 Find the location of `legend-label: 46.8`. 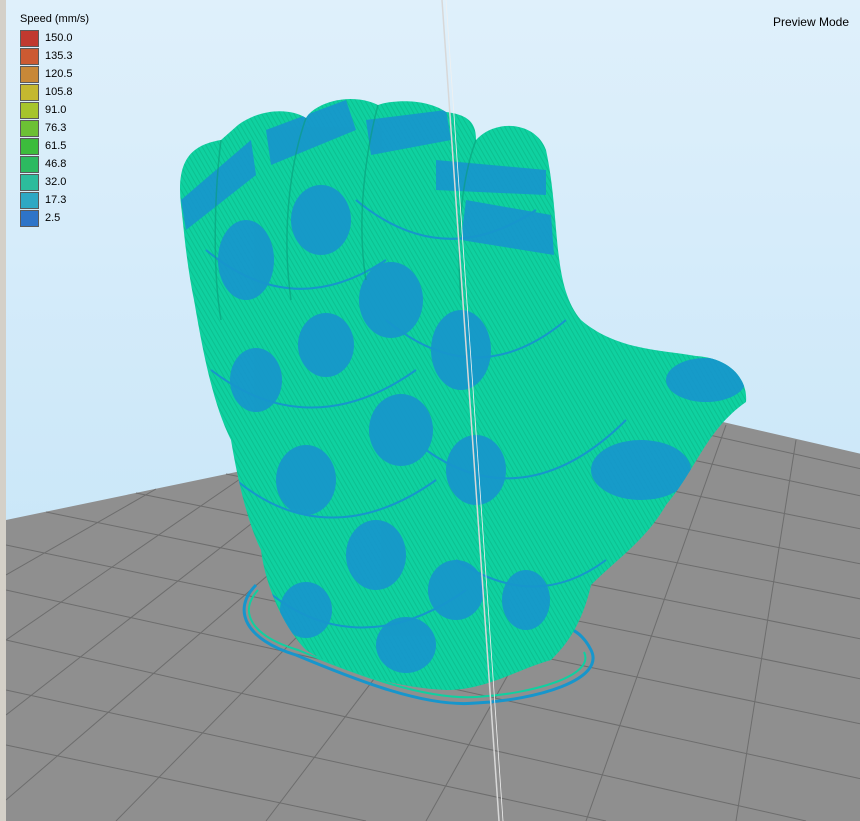

legend-label: 46.8 is located at coordinates (56, 164).